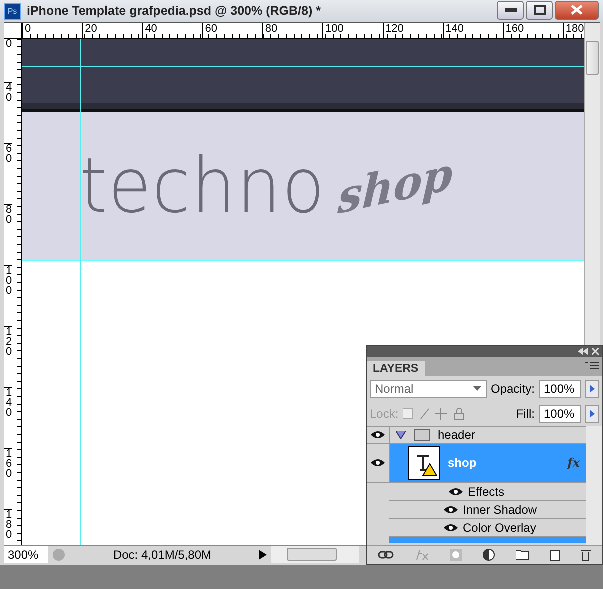 This screenshot has width=603, height=589. What do you see at coordinates (586, 555) in the screenshot?
I see `trash-icon` at bounding box center [586, 555].